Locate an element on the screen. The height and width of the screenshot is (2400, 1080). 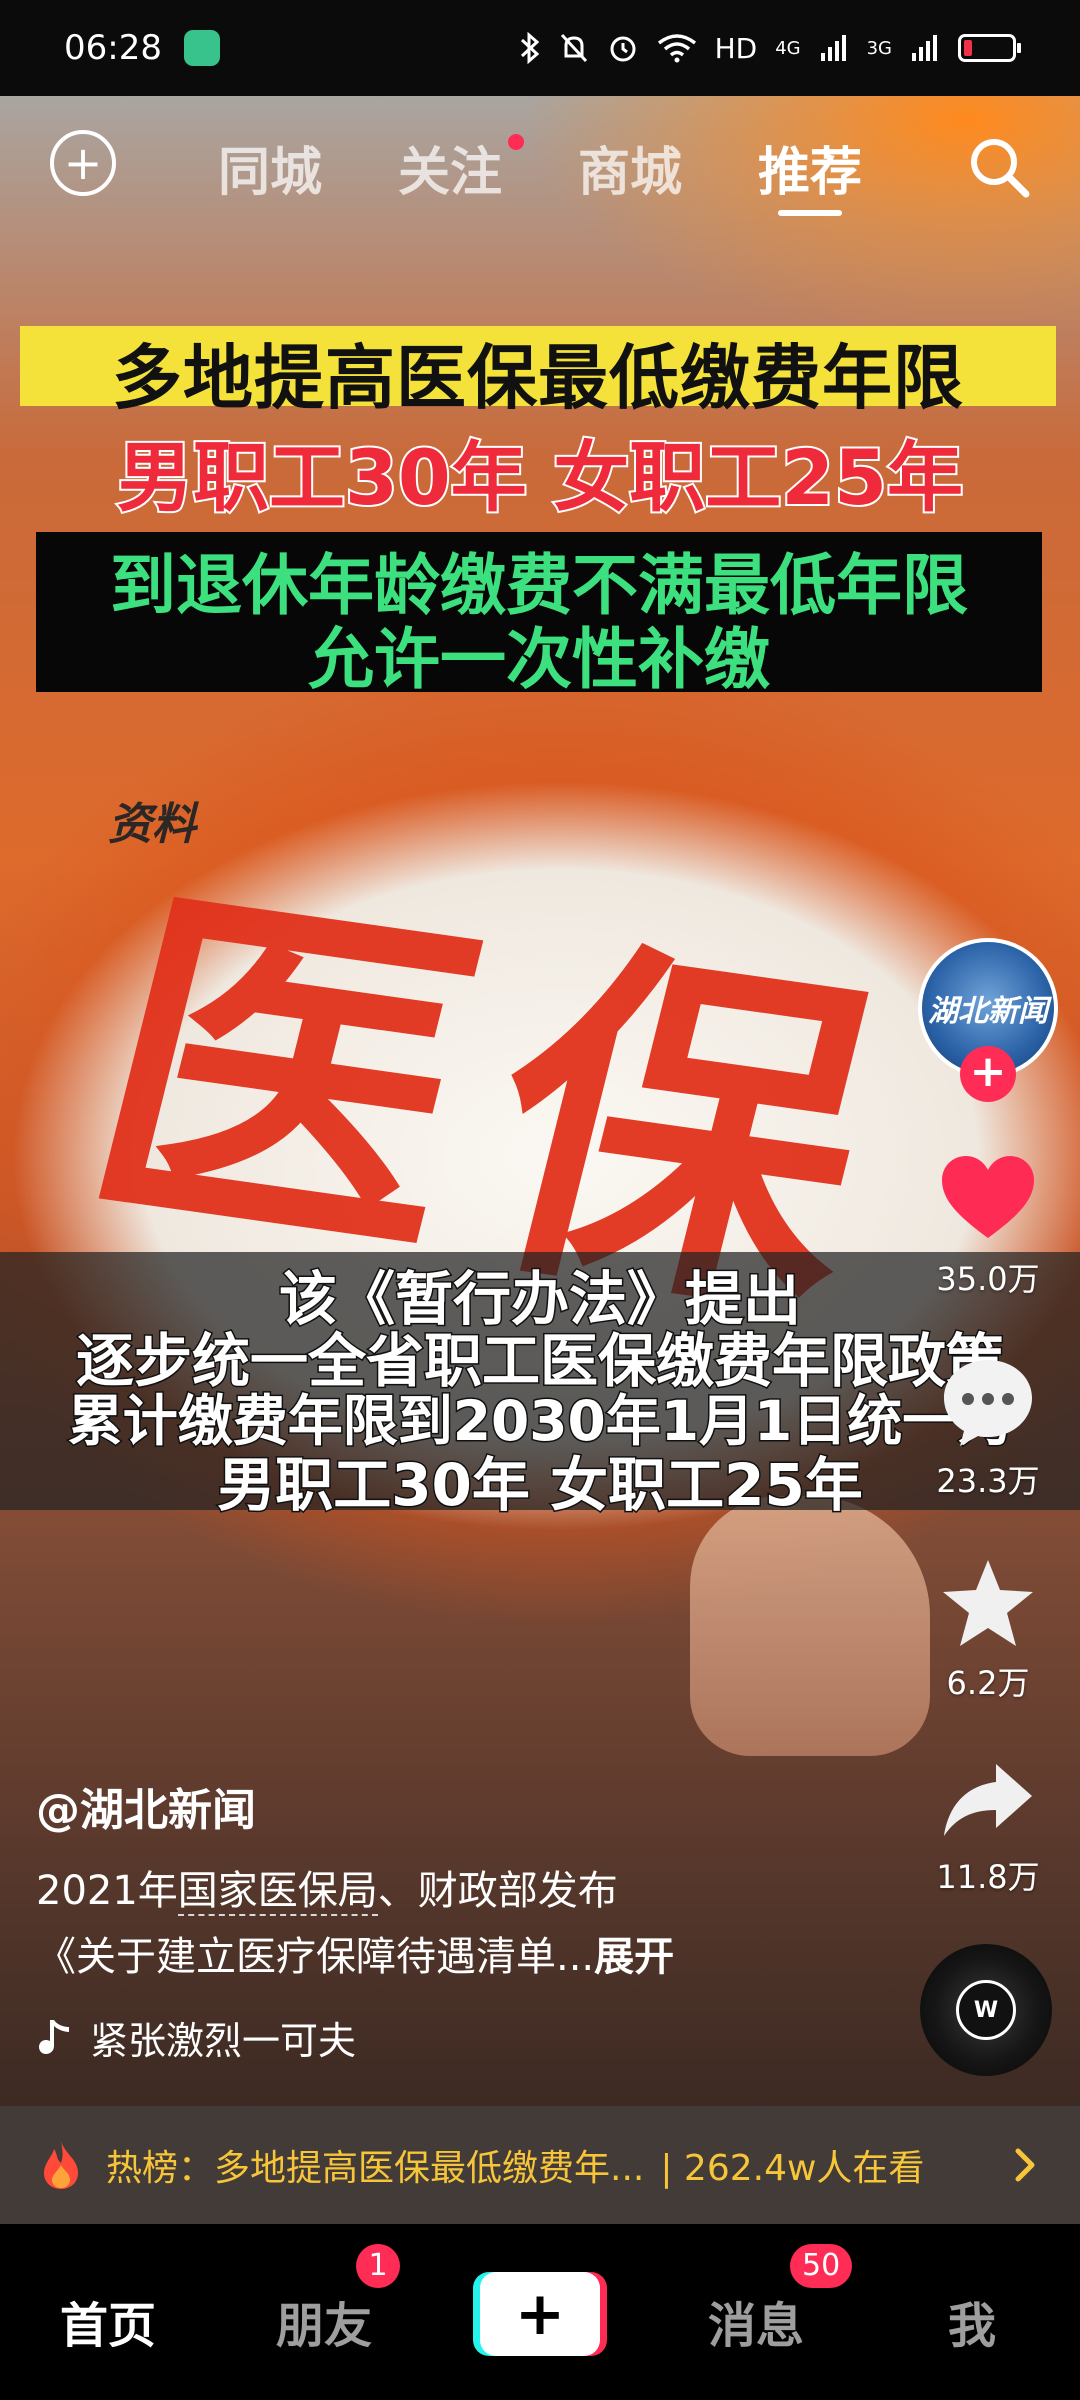
status-bar: 06:28 HD 4G 3G is located at coordinates (540, 48).